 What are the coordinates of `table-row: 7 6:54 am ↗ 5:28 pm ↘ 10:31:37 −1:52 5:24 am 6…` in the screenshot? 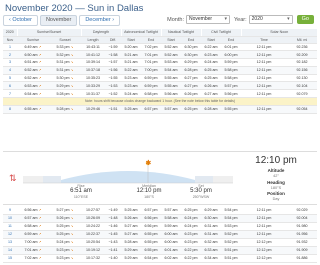 It's located at (160, 94).